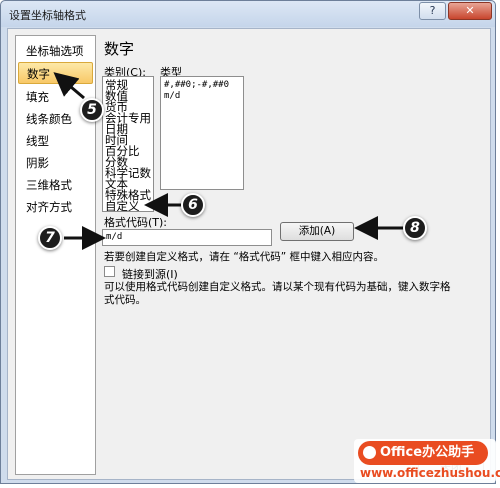 The height and width of the screenshot is (488, 500). I want to click on step-badge-7: 7, so click(50, 238).